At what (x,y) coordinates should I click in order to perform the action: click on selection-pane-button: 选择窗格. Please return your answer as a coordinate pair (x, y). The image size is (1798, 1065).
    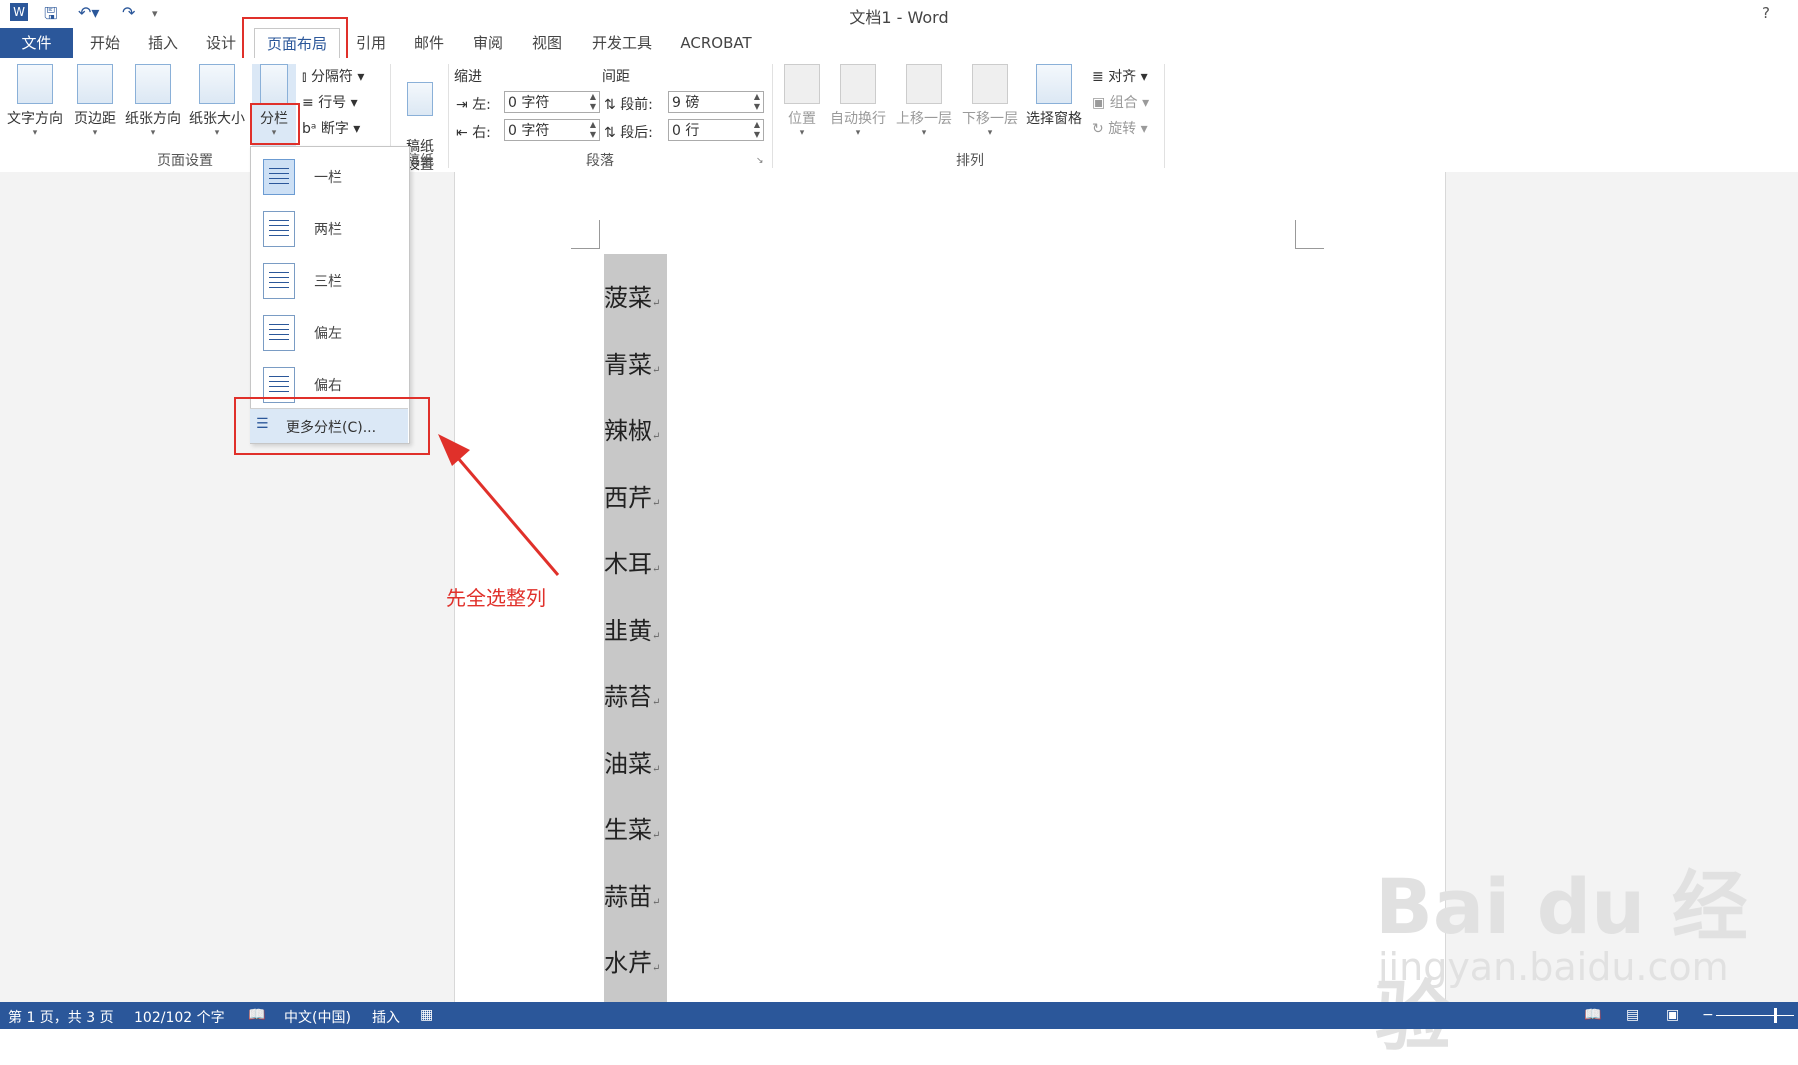
    Looking at the image, I should click on (1054, 96).